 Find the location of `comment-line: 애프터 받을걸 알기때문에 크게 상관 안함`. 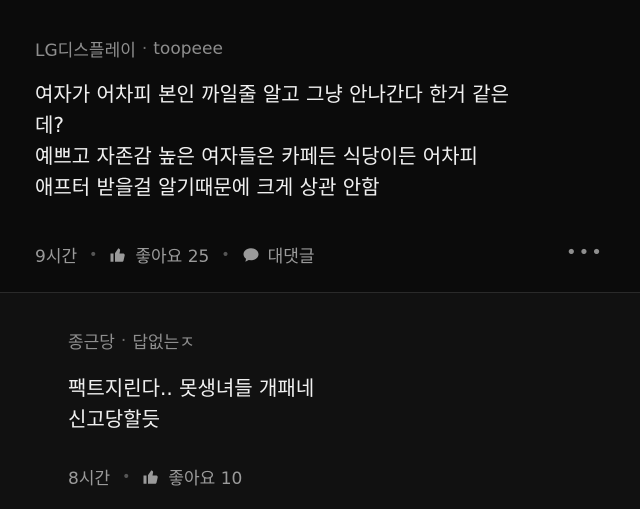

comment-line: 애프터 받을걸 알기때문에 크게 상관 안함 is located at coordinates (207, 187).